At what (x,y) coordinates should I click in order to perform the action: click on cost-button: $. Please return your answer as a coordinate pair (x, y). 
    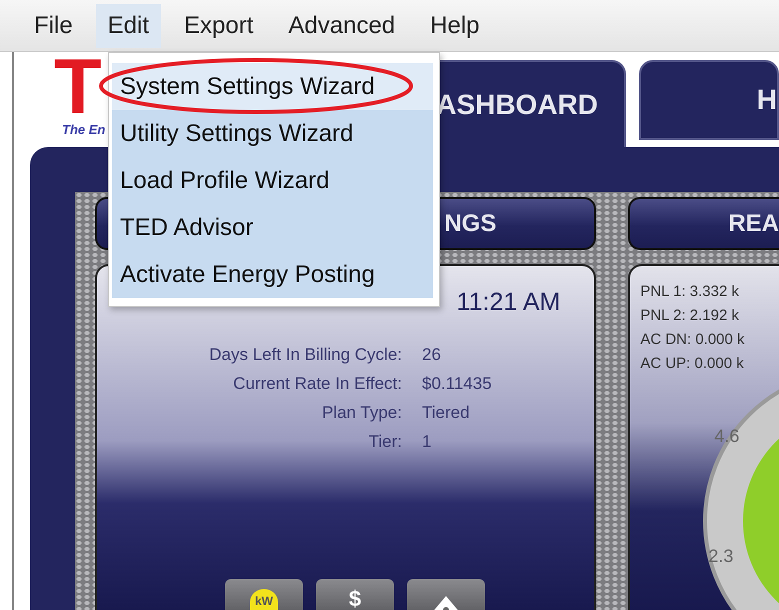
    Looking at the image, I should click on (355, 594).